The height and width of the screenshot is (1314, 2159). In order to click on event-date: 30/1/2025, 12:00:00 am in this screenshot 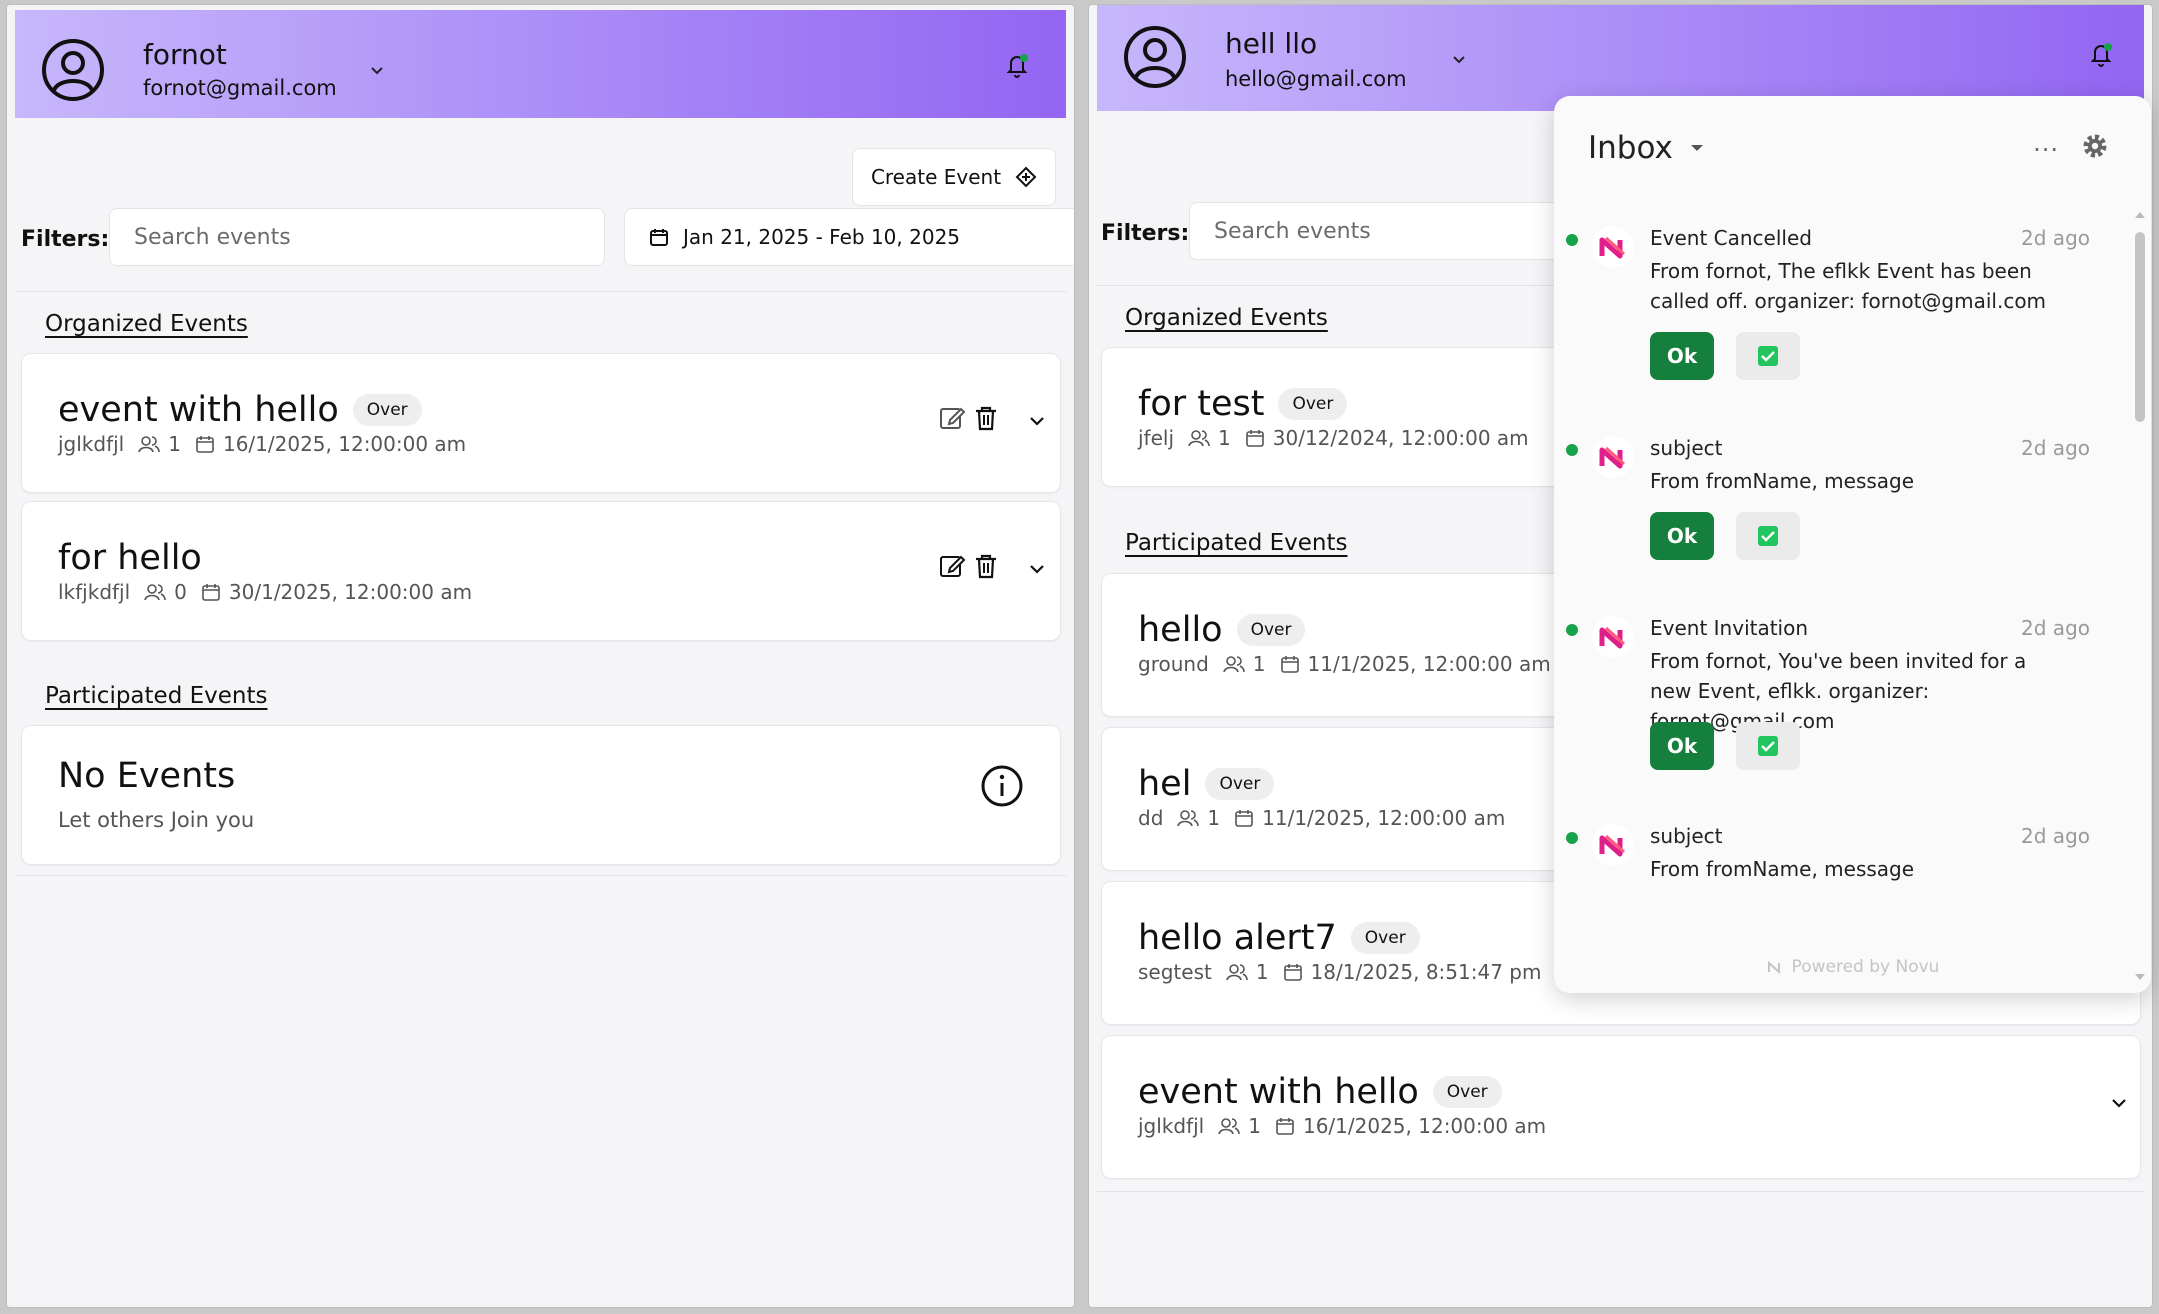, I will do `click(350, 592)`.